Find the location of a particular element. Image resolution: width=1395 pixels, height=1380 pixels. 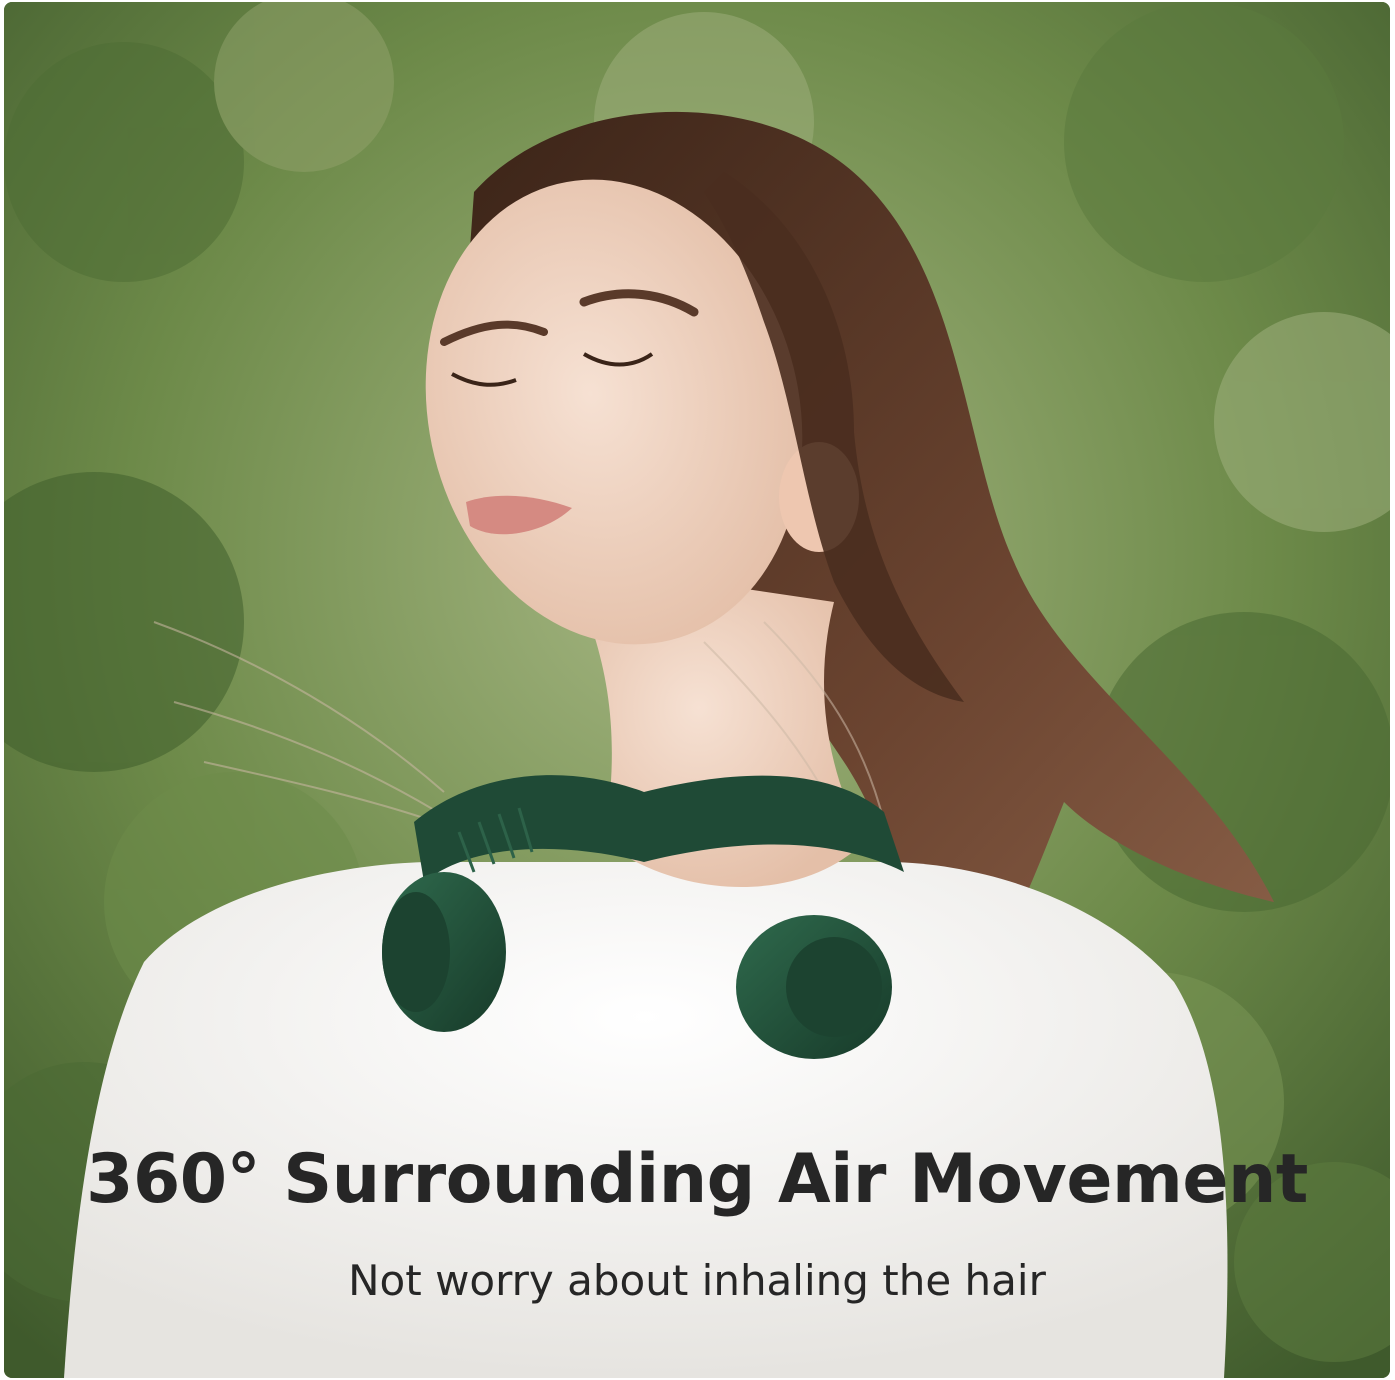

caption-headline: 360° Surrounding Air Movement is located at coordinates (697, 1179).